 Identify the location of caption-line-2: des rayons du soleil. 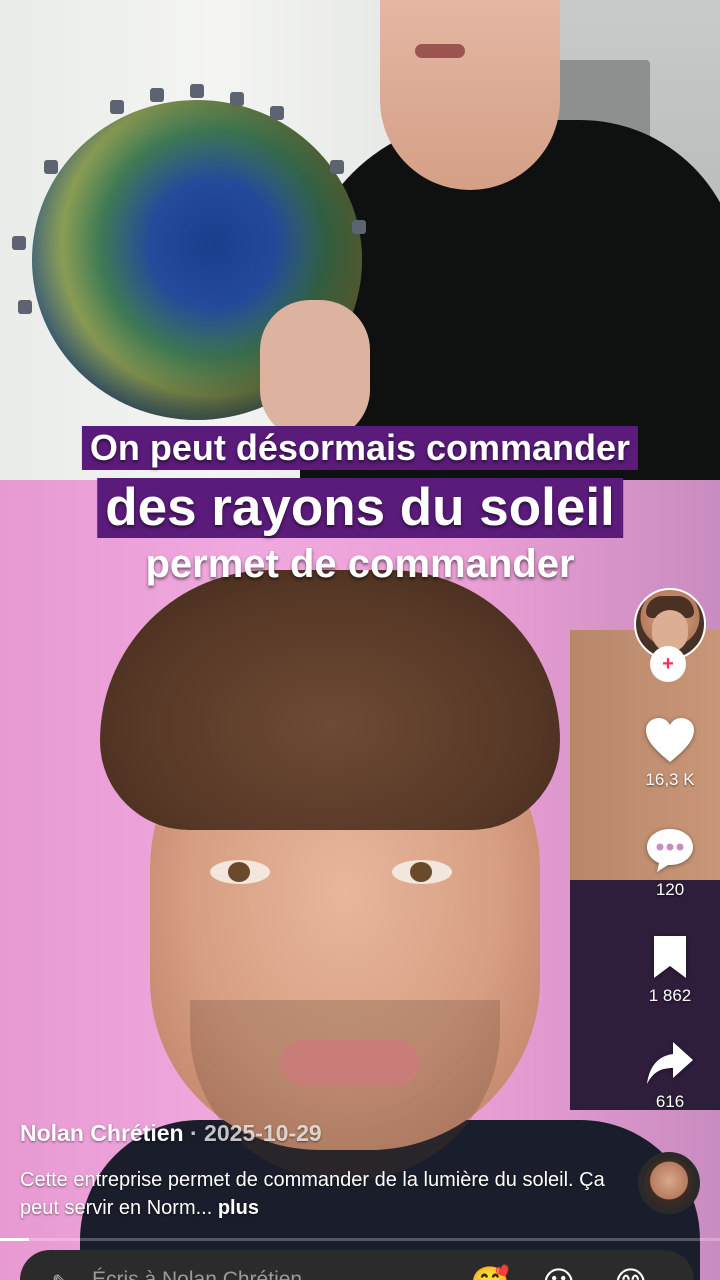
(360, 508).